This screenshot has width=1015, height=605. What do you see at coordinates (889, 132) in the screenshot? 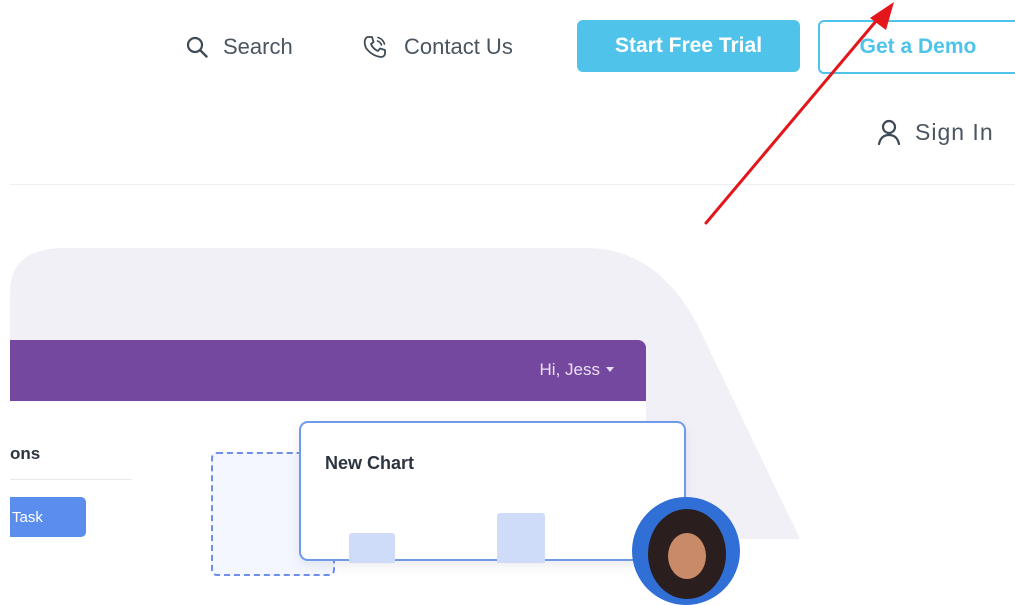
I see `user-icon` at bounding box center [889, 132].